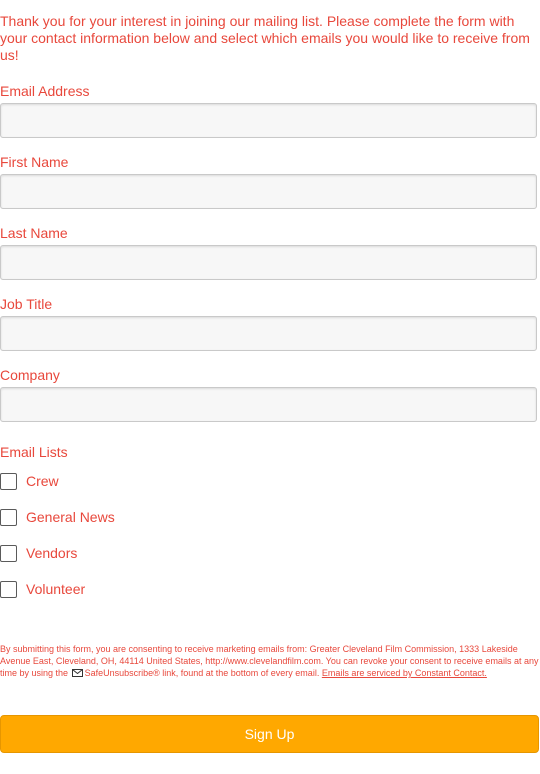 This screenshot has height=774, width=540. What do you see at coordinates (34, 162) in the screenshot?
I see `first-name-label: First Name` at bounding box center [34, 162].